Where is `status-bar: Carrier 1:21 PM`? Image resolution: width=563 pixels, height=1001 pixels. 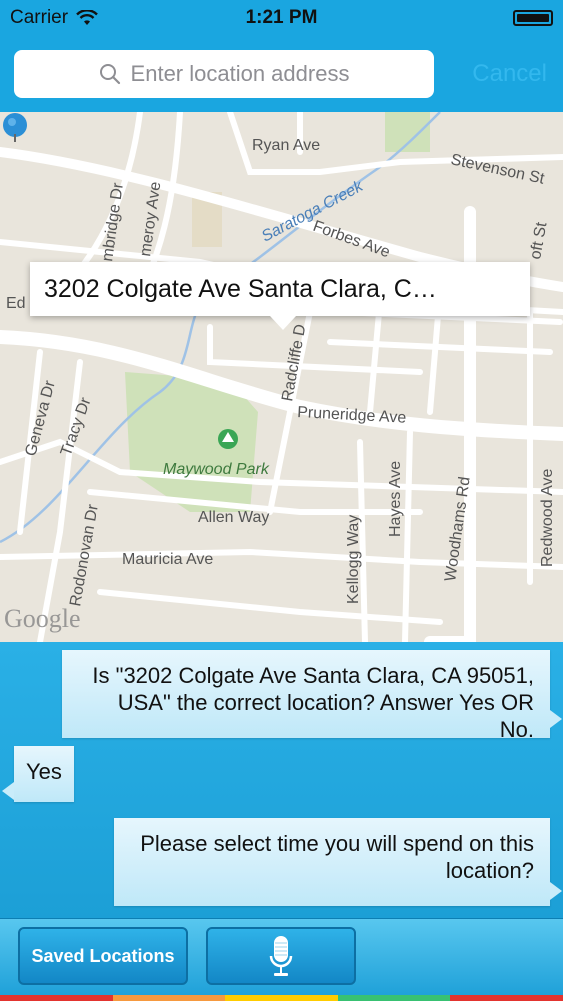 status-bar: Carrier 1:21 PM is located at coordinates (281, 18).